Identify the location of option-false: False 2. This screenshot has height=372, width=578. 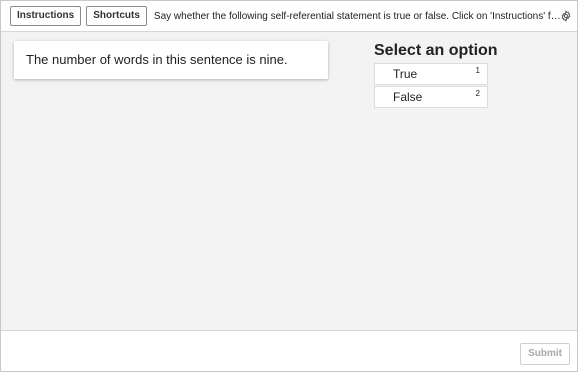
(431, 97).